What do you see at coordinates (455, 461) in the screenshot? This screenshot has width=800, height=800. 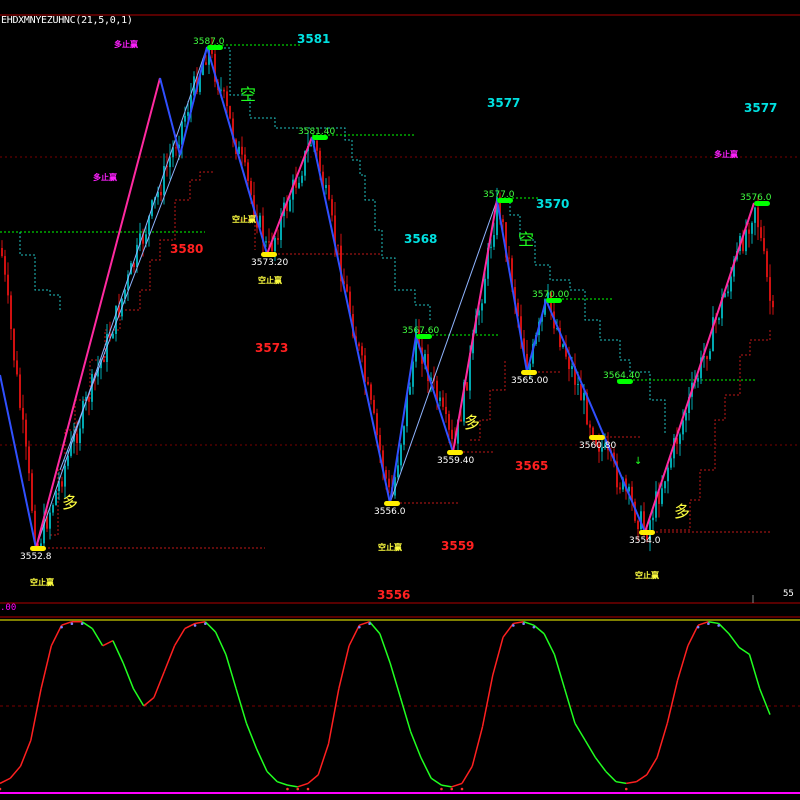 I see `pivot-price-label: 3559.40` at bounding box center [455, 461].